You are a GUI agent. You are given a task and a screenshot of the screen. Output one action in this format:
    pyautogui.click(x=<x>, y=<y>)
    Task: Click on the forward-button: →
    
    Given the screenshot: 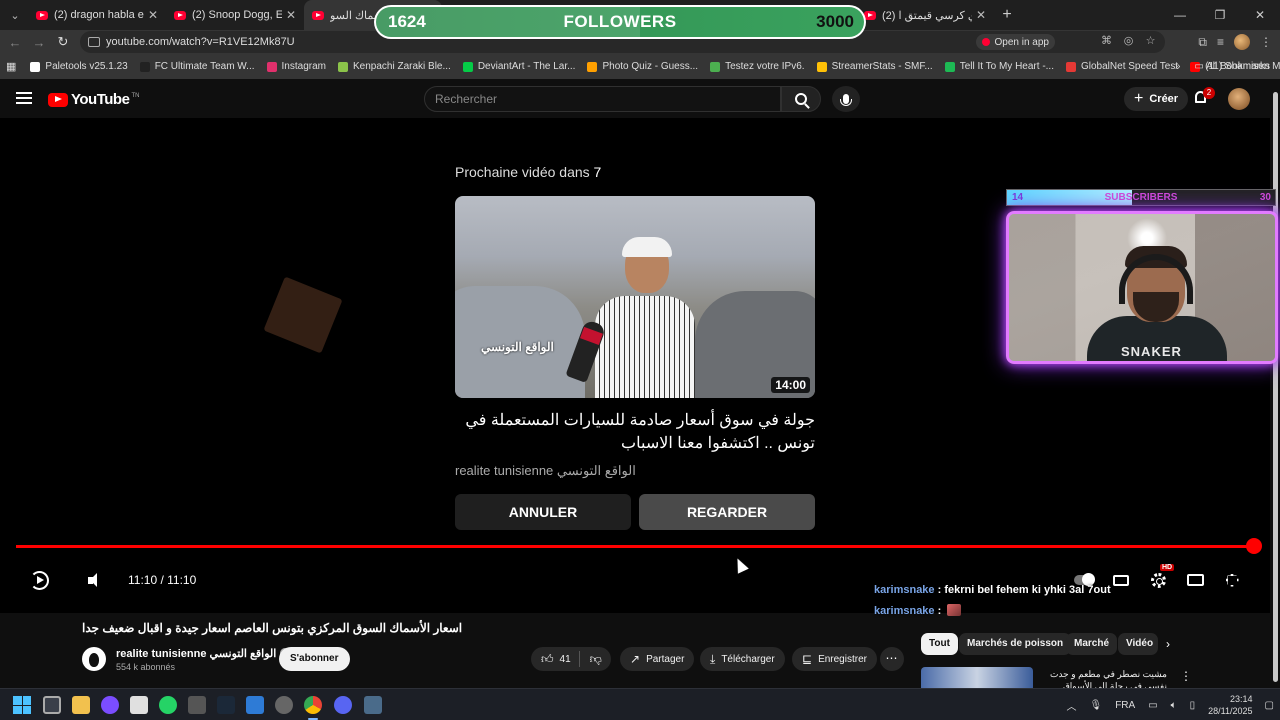 What is the action you would take?
    pyautogui.click(x=39, y=42)
    